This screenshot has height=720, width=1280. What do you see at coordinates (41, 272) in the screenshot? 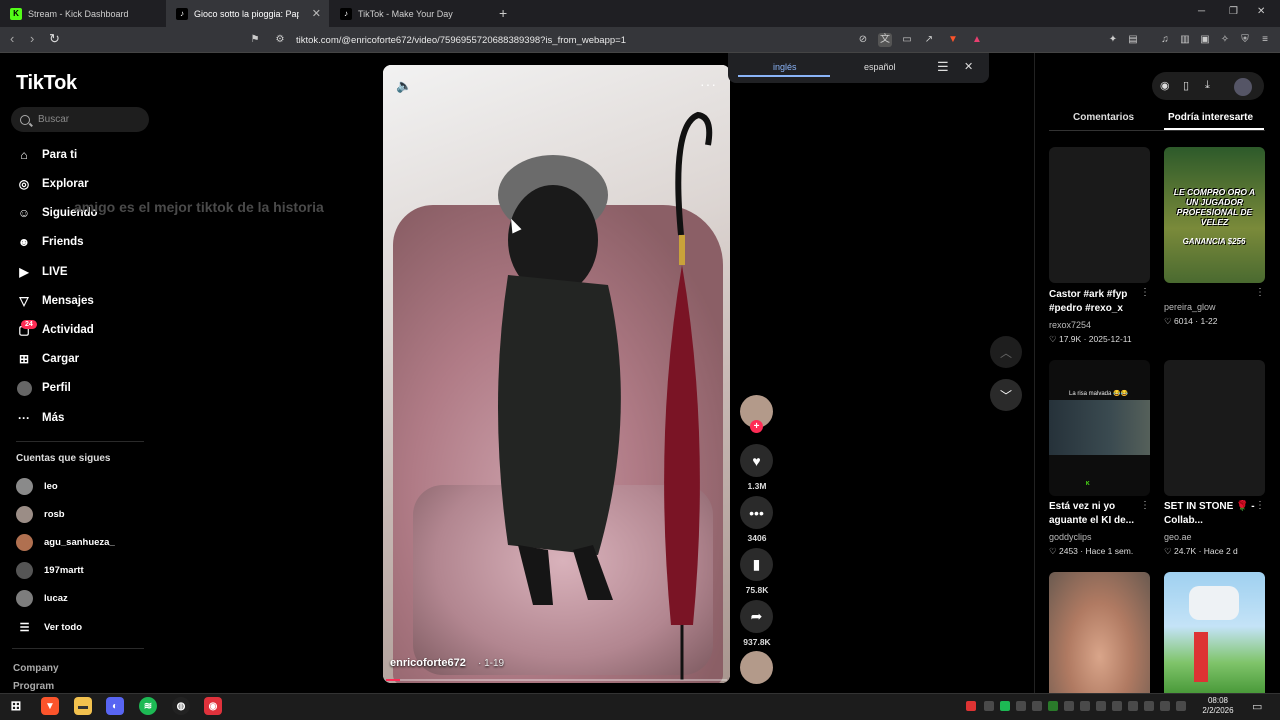
I see `nav-live: ▶ LIVE` at bounding box center [41, 272].